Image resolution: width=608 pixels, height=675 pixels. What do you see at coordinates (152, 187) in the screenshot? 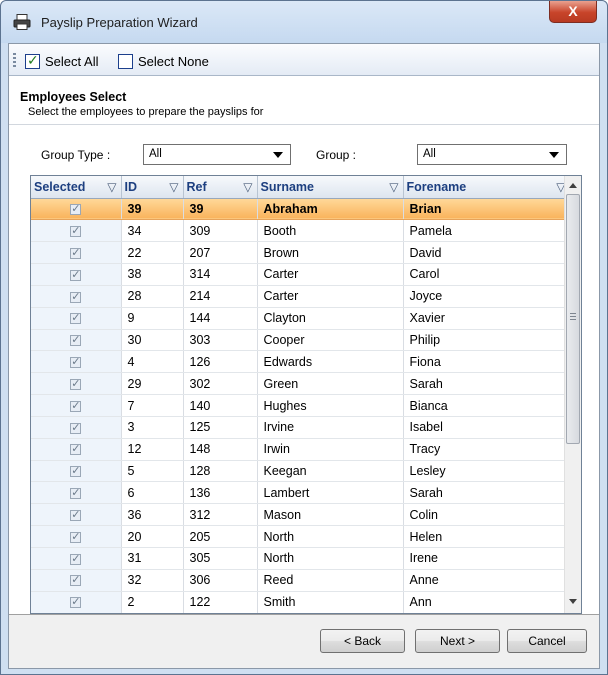
I see `column-header-id: ID ▽` at bounding box center [152, 187].